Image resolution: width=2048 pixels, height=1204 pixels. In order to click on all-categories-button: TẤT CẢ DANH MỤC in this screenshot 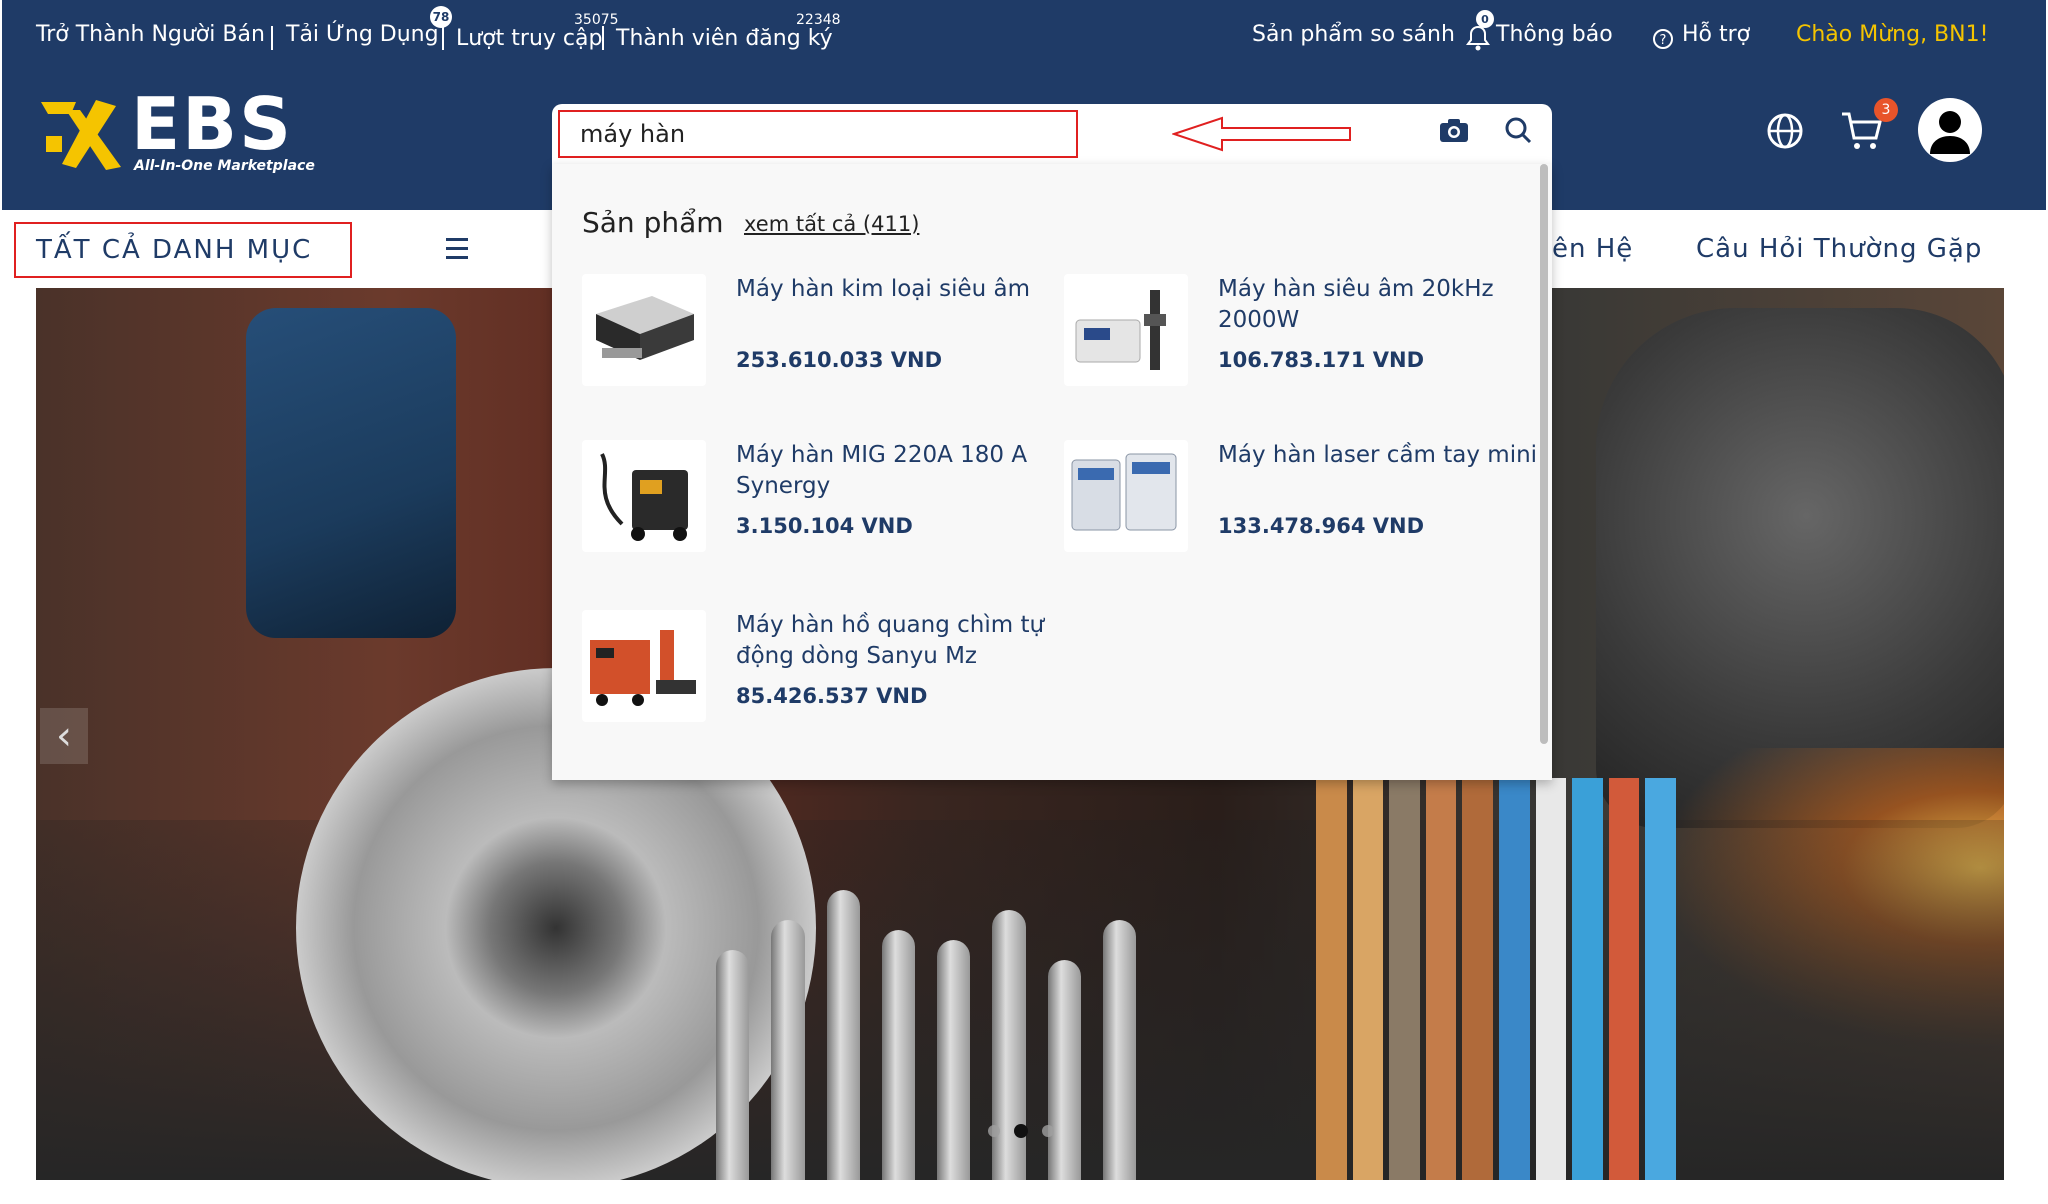, I will do `click(183, 250)`.